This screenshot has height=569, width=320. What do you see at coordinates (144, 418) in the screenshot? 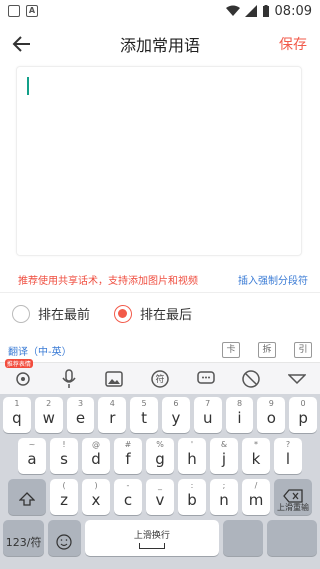
I see `key-letter: t` at bounding box center [144, 418].